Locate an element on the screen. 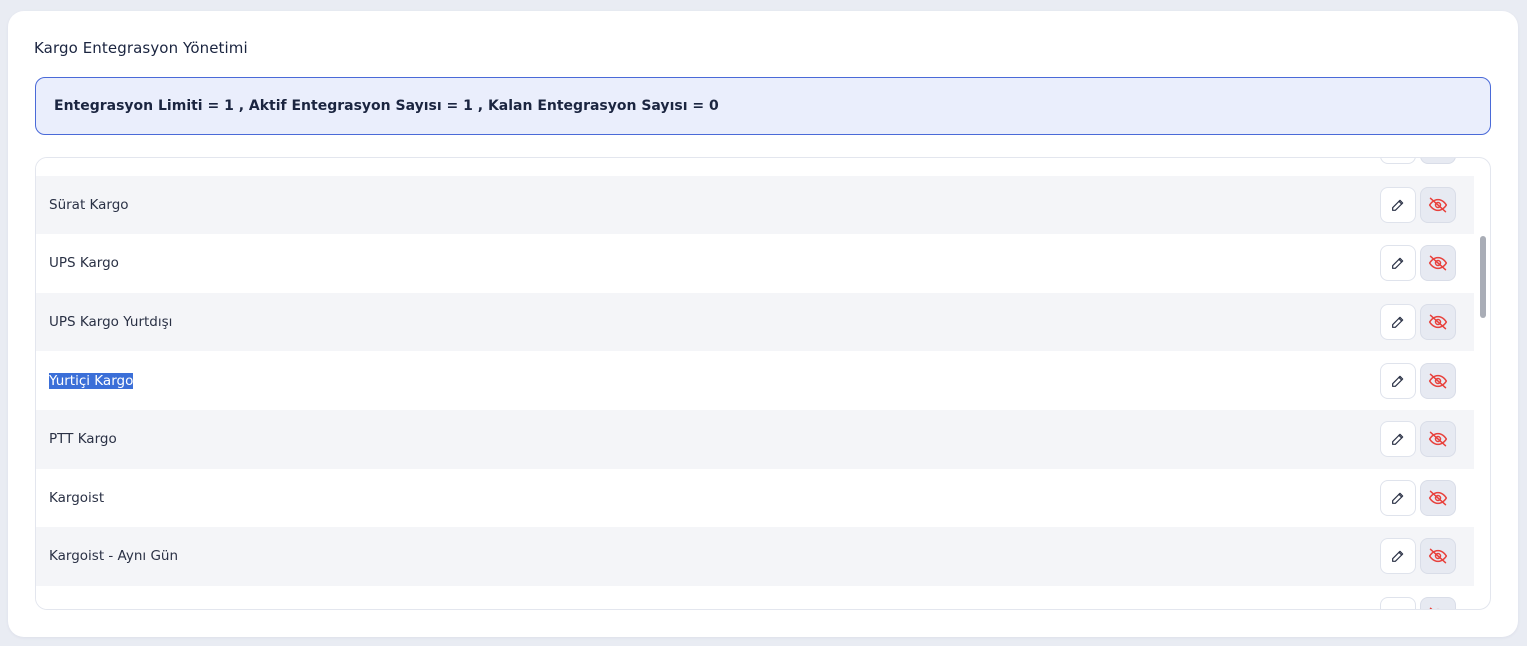 The image size is (1527, 646). page-title: Kargo Entegrasyon Yönetimi is located at coordinates (141, 48).